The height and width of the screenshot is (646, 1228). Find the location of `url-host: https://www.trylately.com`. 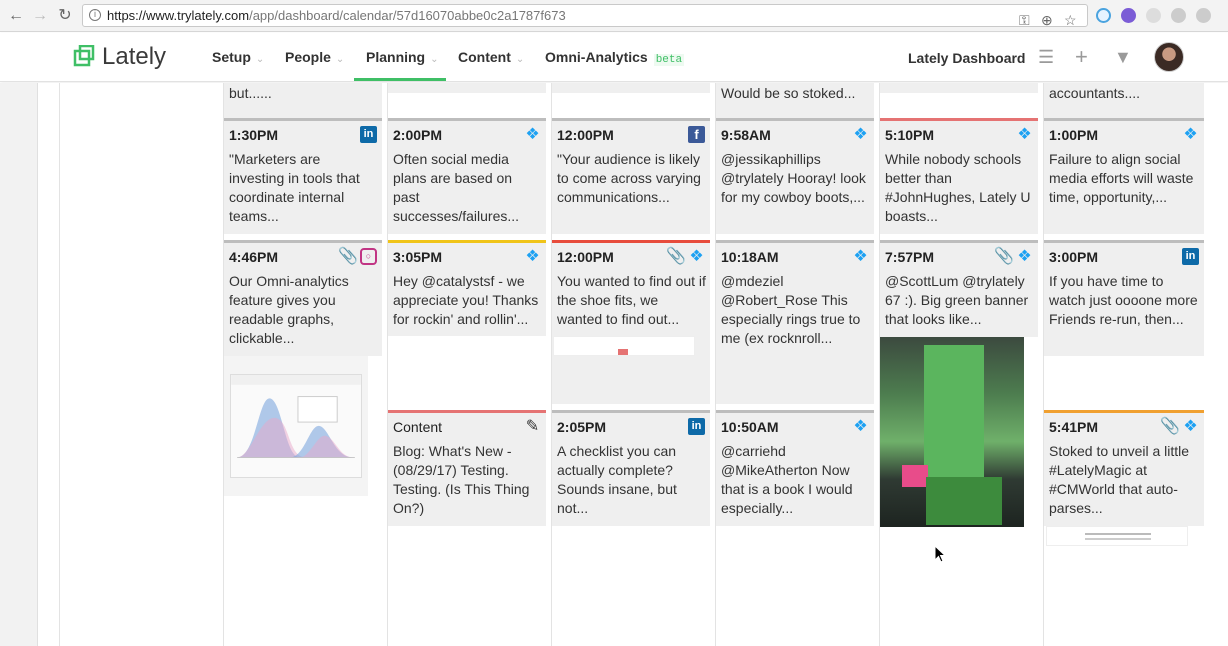

url-host: https://www.trylately.com is located at coordinates (178, 15).